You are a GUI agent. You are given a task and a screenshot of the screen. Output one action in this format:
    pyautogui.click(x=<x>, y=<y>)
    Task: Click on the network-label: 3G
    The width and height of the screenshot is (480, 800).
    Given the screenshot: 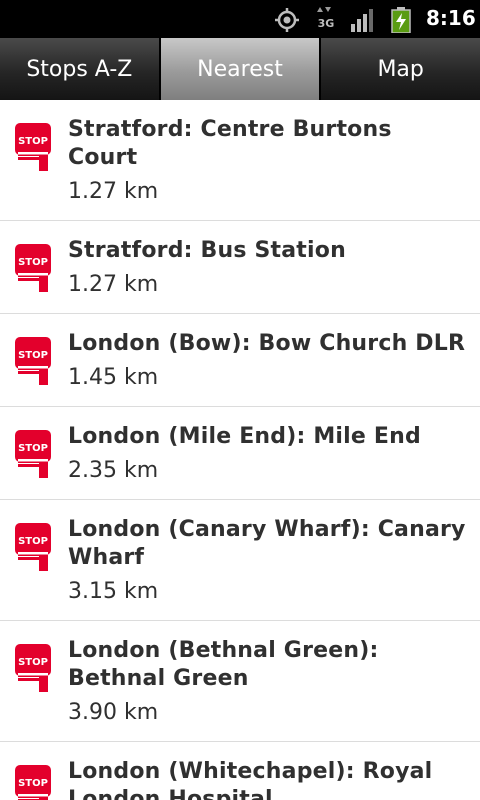 What is the action you would take?
    pyautogui.click(x=326, y=23)
    